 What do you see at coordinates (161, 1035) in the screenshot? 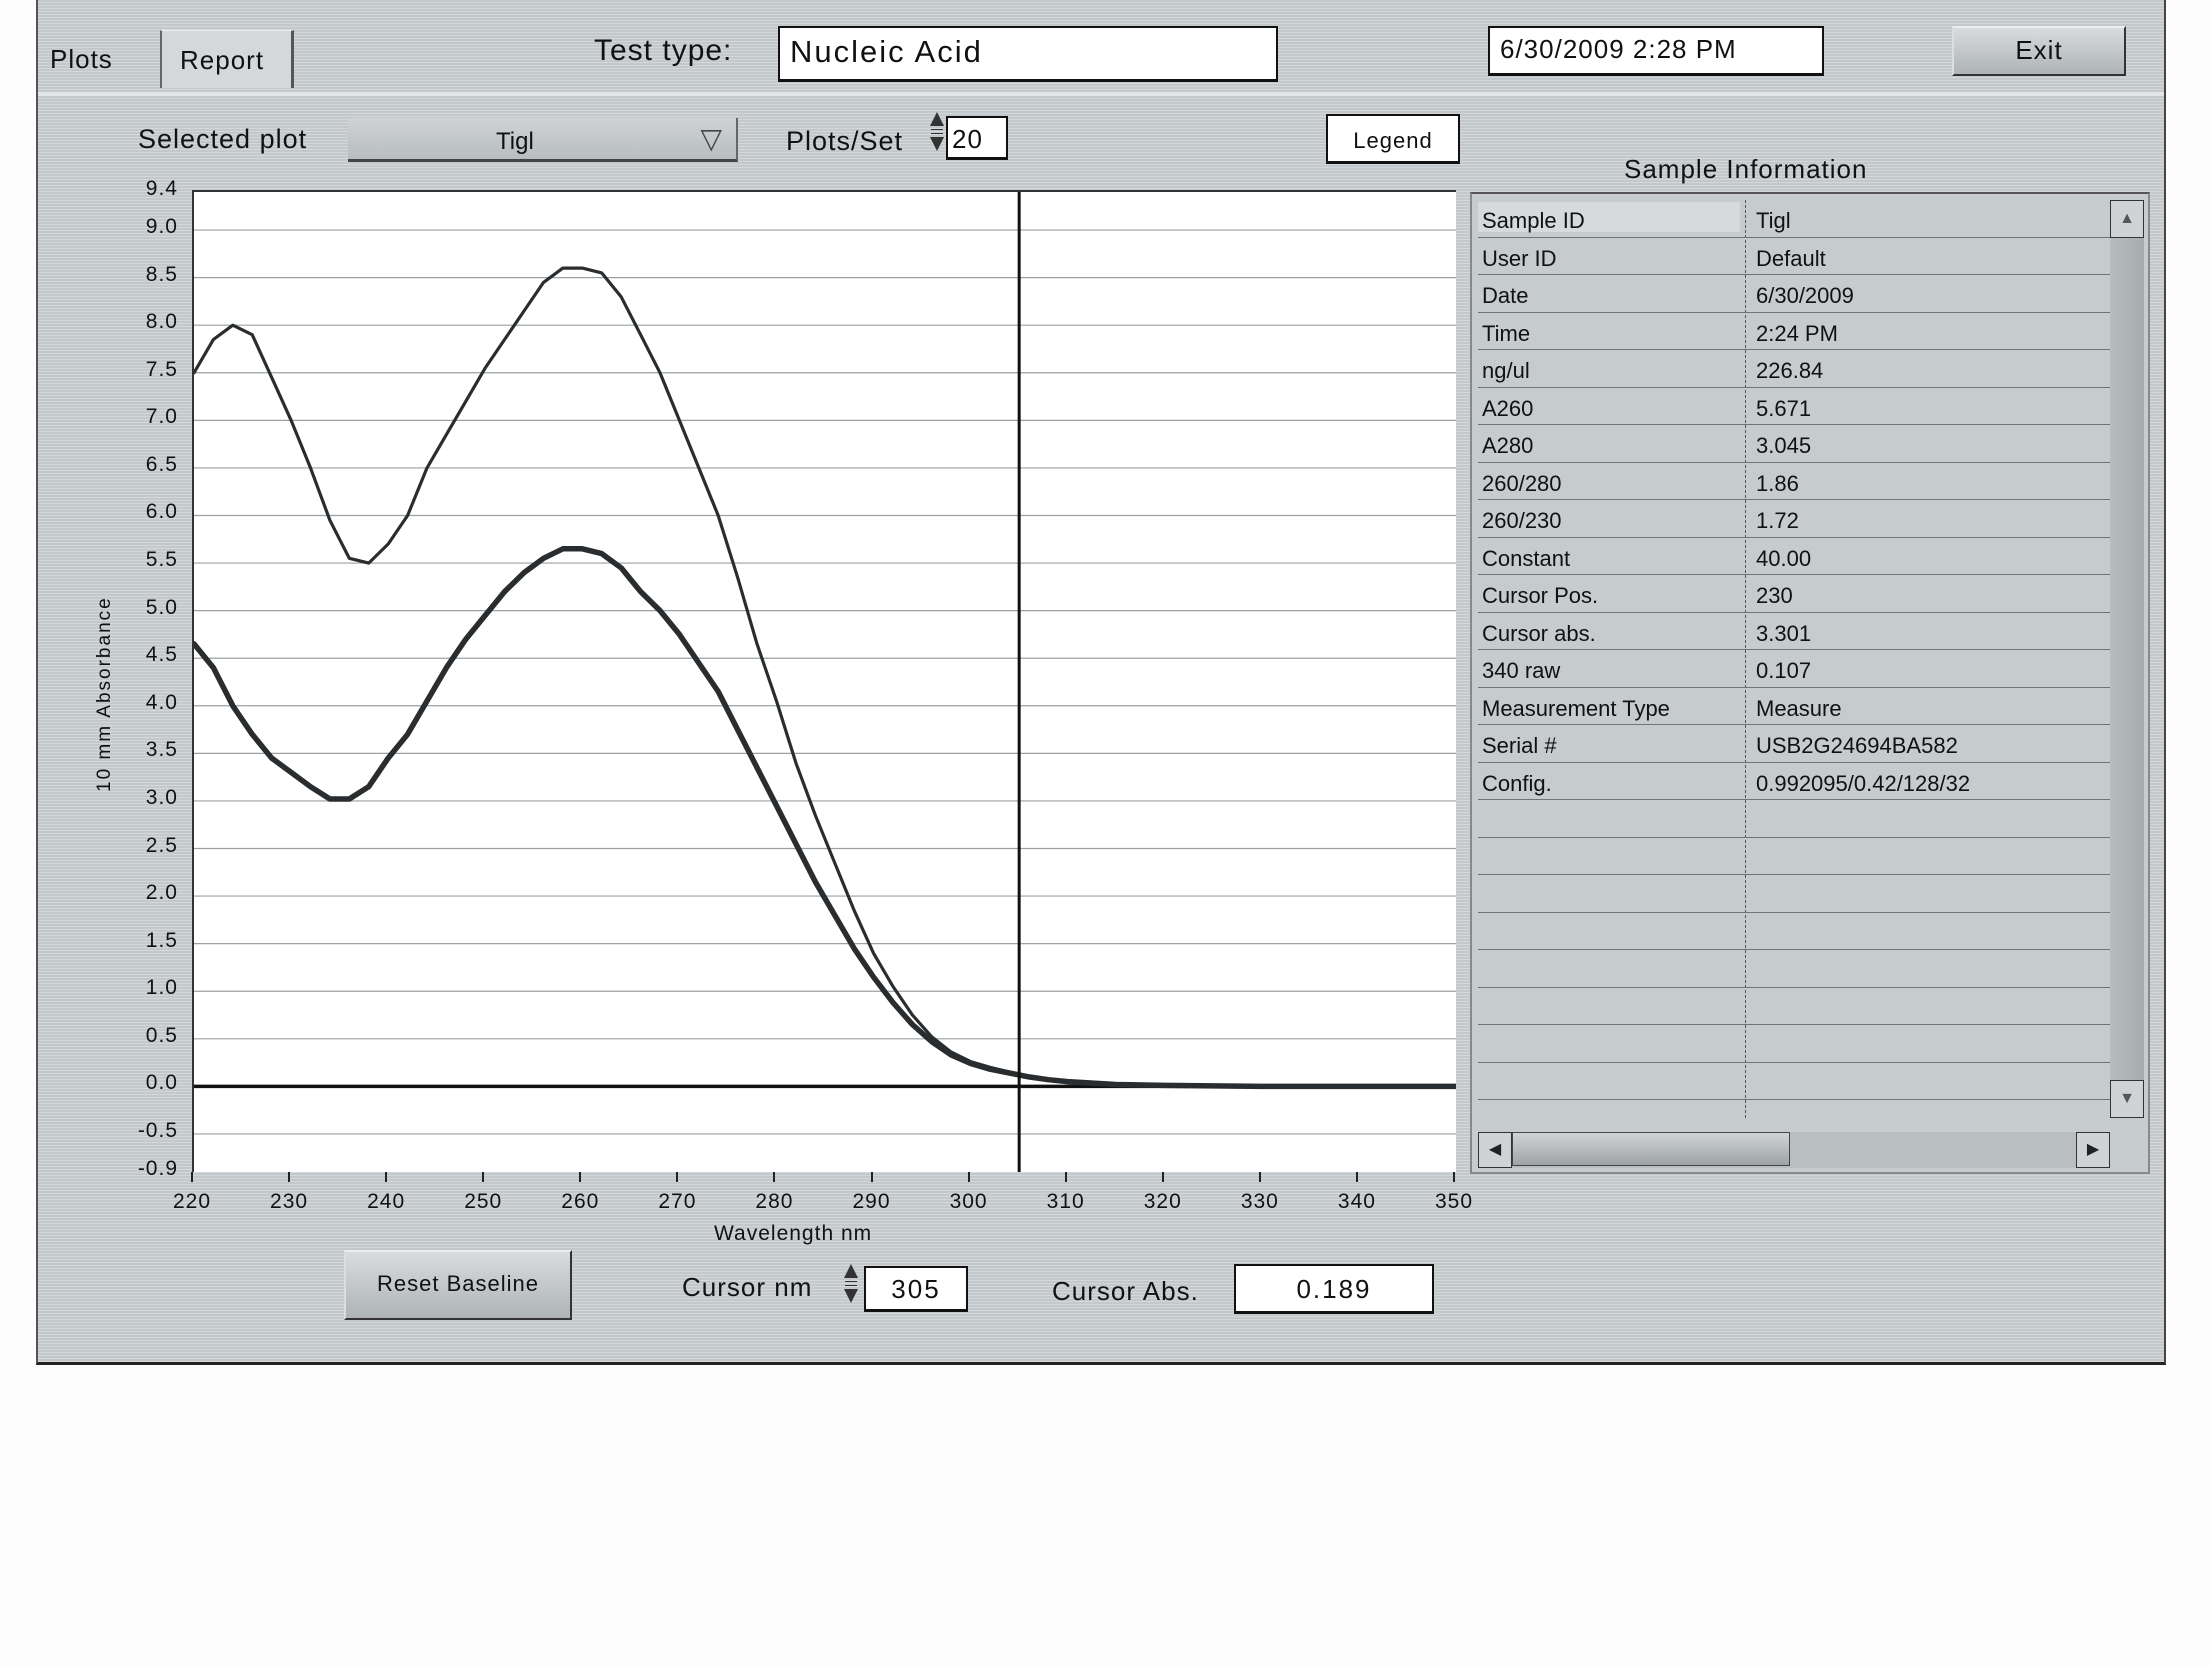
I see `y-tick-label: 0.5` at bounding box center [161, 1035].